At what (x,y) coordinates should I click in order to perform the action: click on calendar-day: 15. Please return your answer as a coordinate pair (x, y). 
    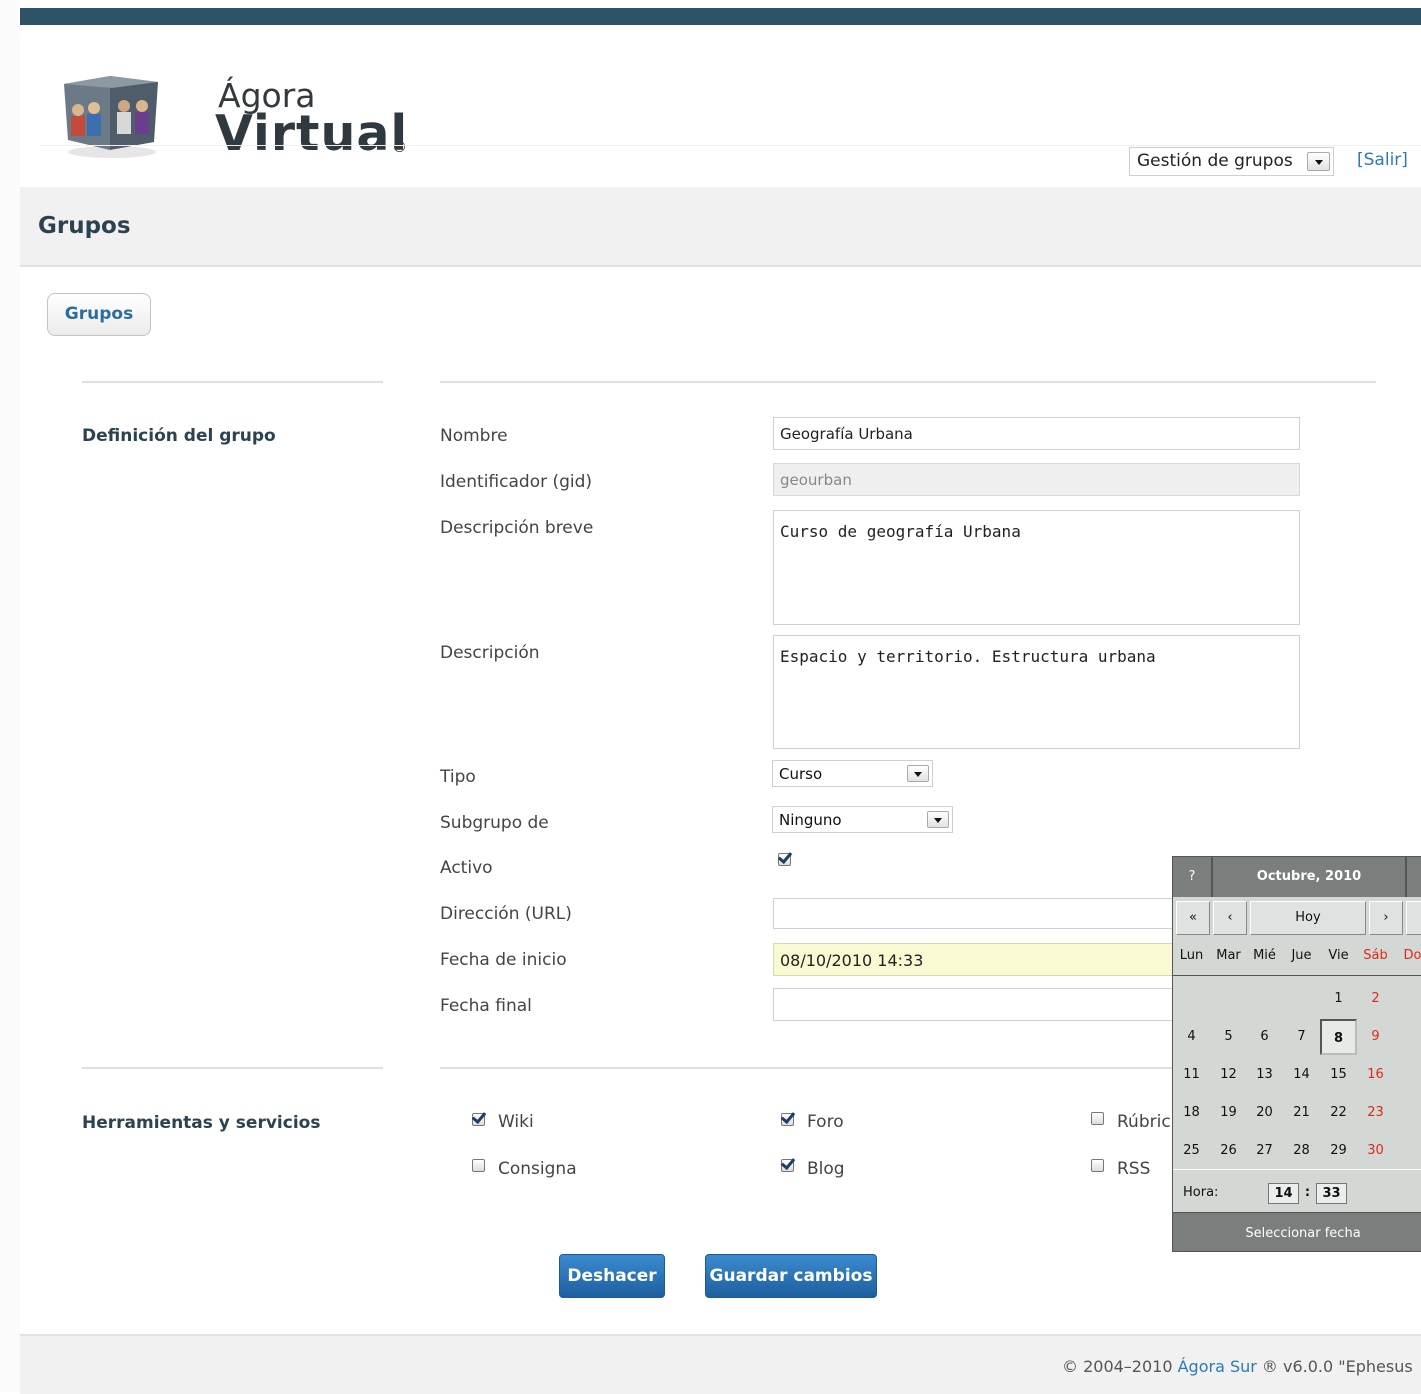
    Looking at the image, I should click on (1338, 1075).